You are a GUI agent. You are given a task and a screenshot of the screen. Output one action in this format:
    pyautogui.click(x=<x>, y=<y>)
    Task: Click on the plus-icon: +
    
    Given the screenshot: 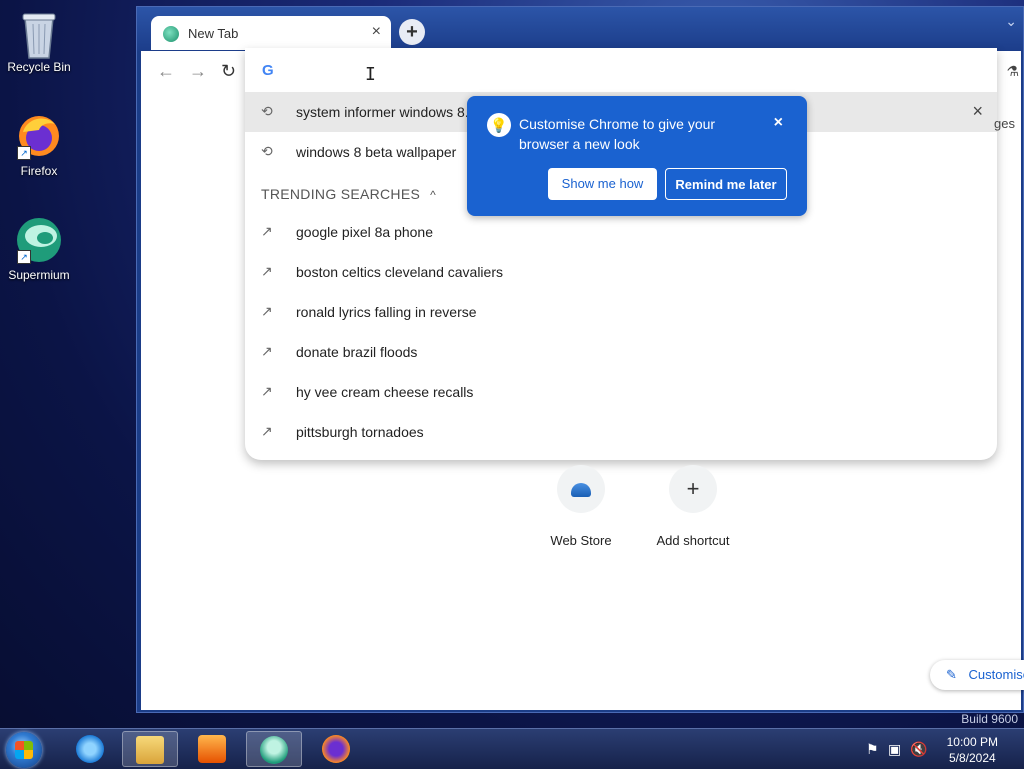 What is the action you would take?
    pyautogui.click(x=693, y=489)
    